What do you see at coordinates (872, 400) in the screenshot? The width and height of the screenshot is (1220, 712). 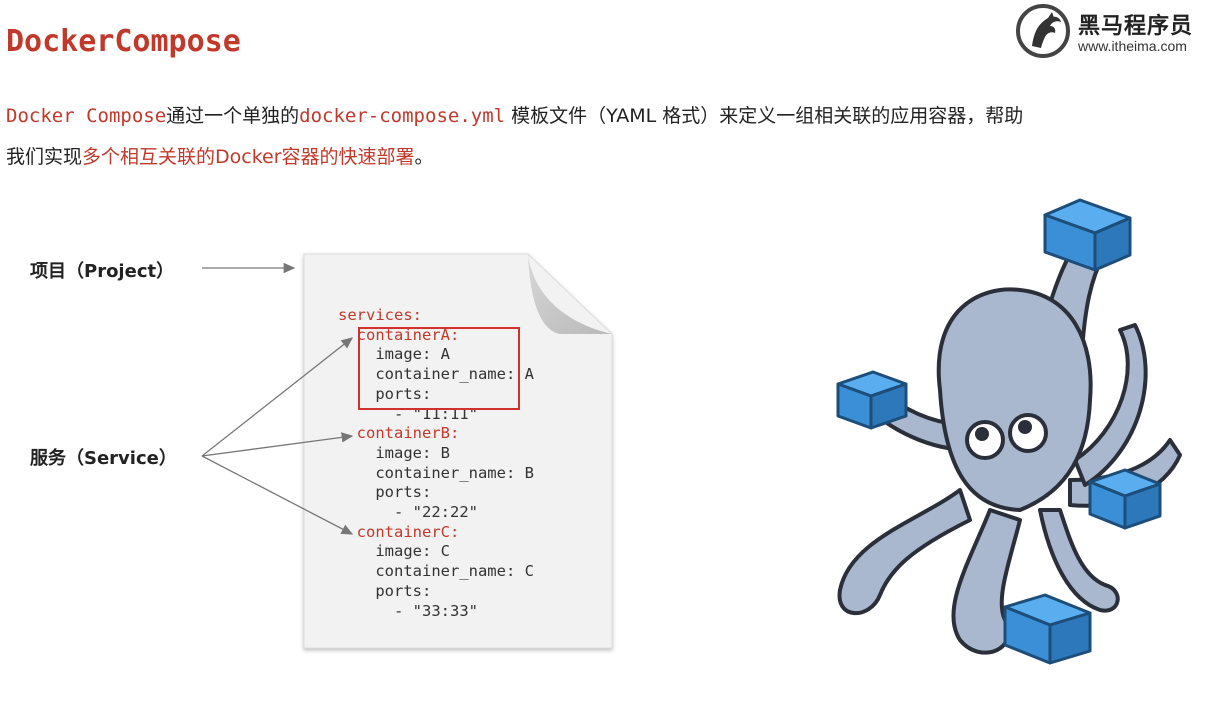 I see `cube-left` at bounding box center [872, 400].